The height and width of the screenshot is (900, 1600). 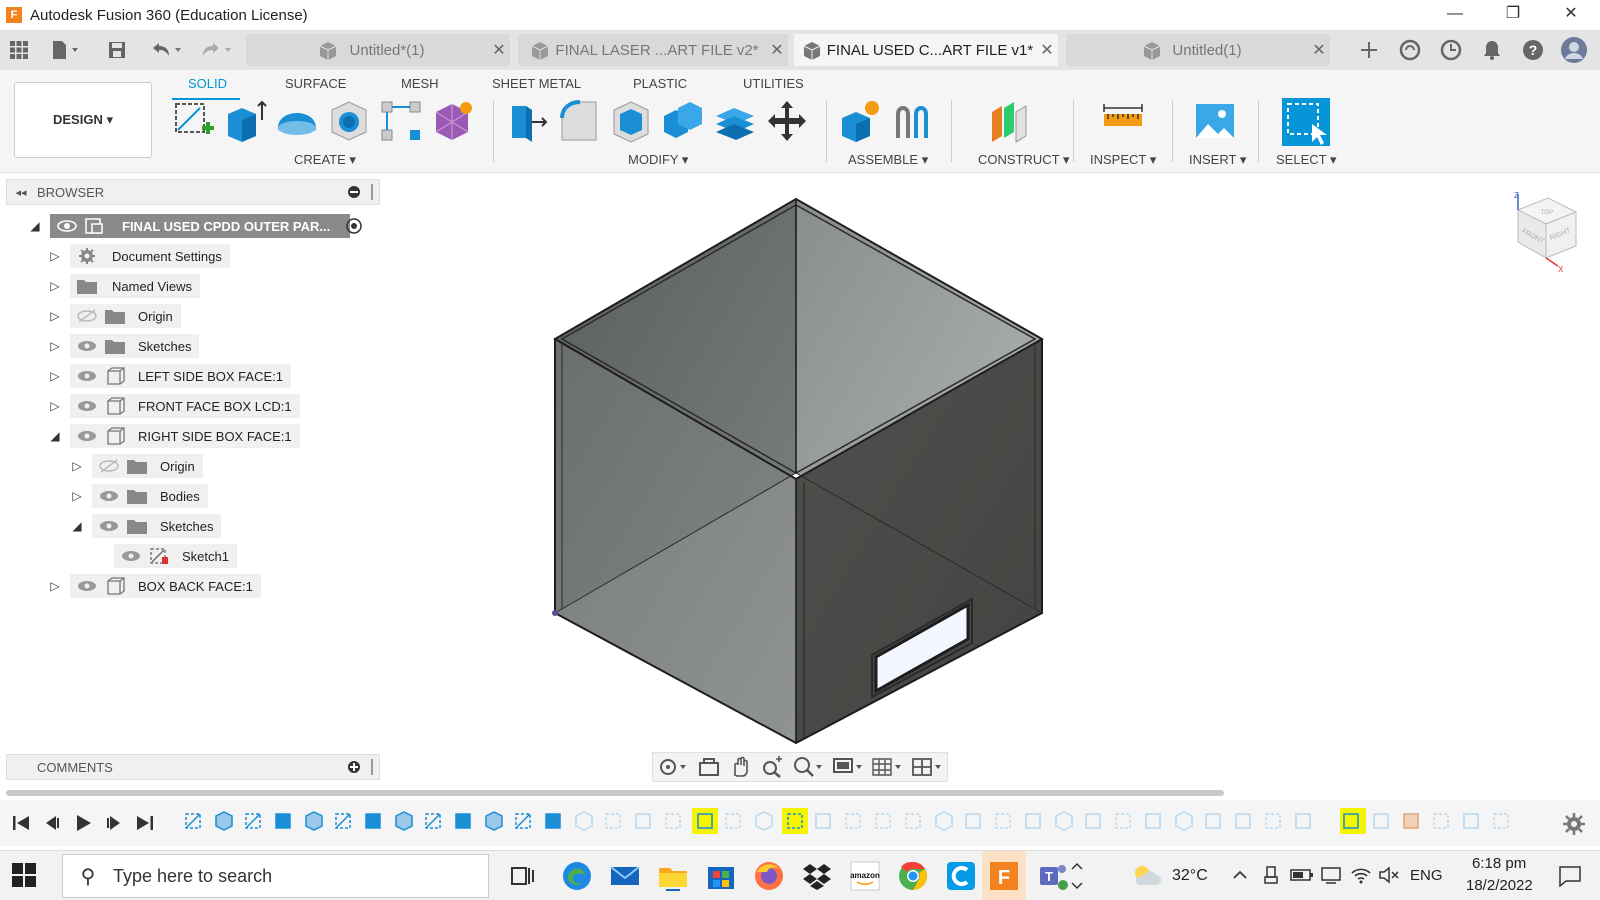 I want to click on amazon-icon: amazon, so click(x=865, y=876).